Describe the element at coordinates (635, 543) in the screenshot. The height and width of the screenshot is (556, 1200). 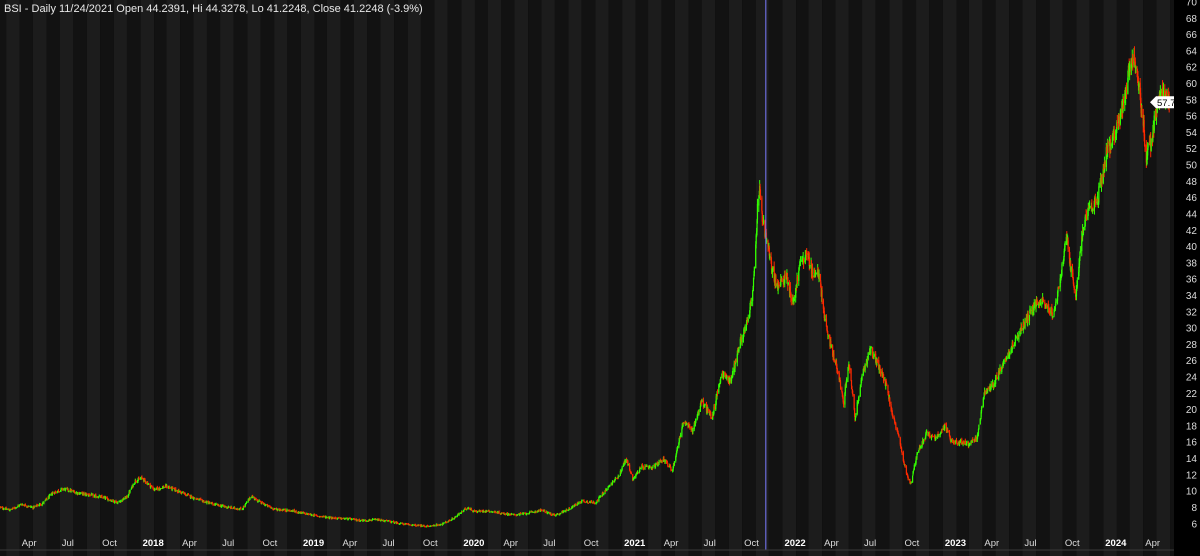
I see `x-tick-label: 2021` at that location.